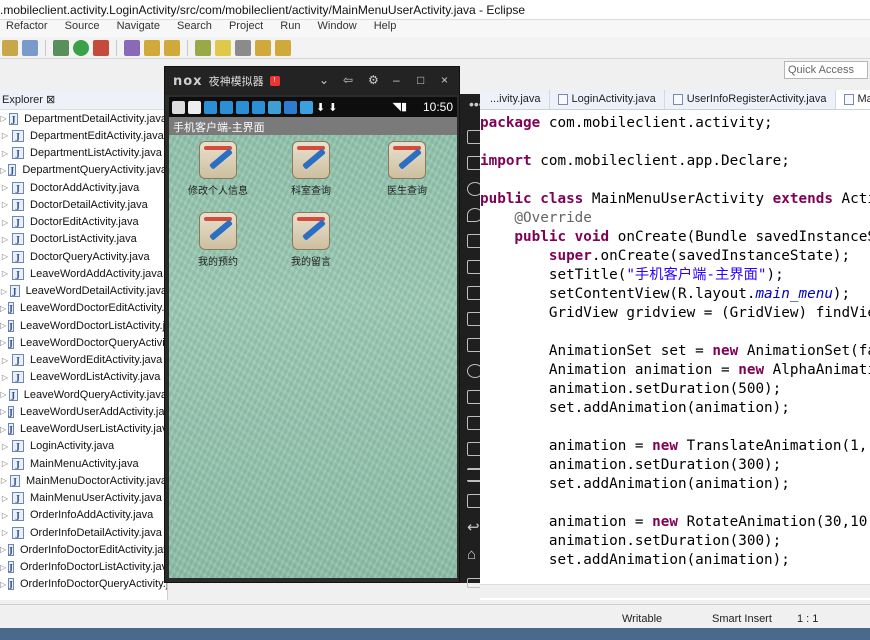 The height and width of the screenshot is (640, 870). What do you see at coordinates (18, 273) in the screenshot?
I see `java-file-icon: J` at bounding box center [18, 273].